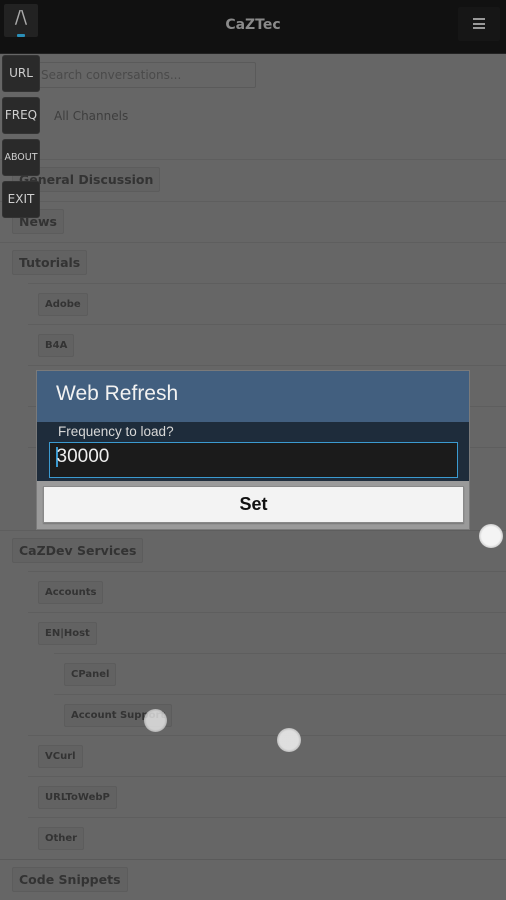  I want to click on hamburger-menu-icon, so click(479, 23).